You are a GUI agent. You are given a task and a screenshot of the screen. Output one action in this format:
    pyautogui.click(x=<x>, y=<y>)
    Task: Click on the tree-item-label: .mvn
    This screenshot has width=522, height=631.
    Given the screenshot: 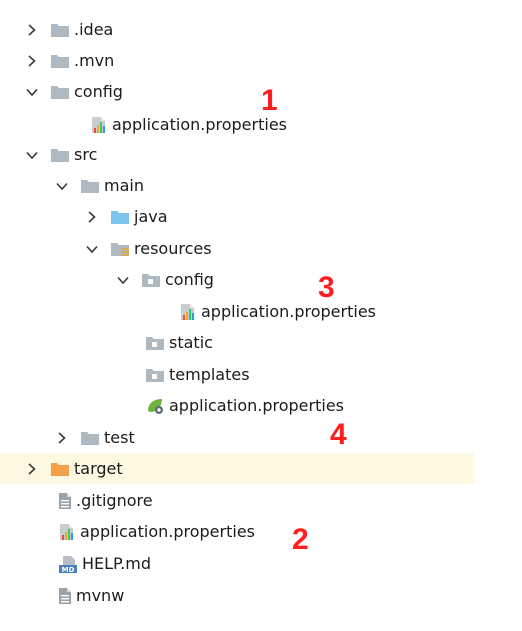 What is the action you would take?
    pyautogui.click(x=94, y=60)
    